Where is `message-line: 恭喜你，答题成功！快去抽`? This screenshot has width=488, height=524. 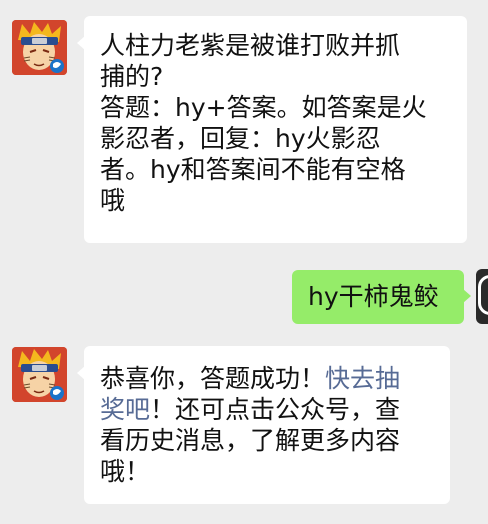
message-line: 恭喜你，答题成功！快去抽 is located at coordinates (267, 378).